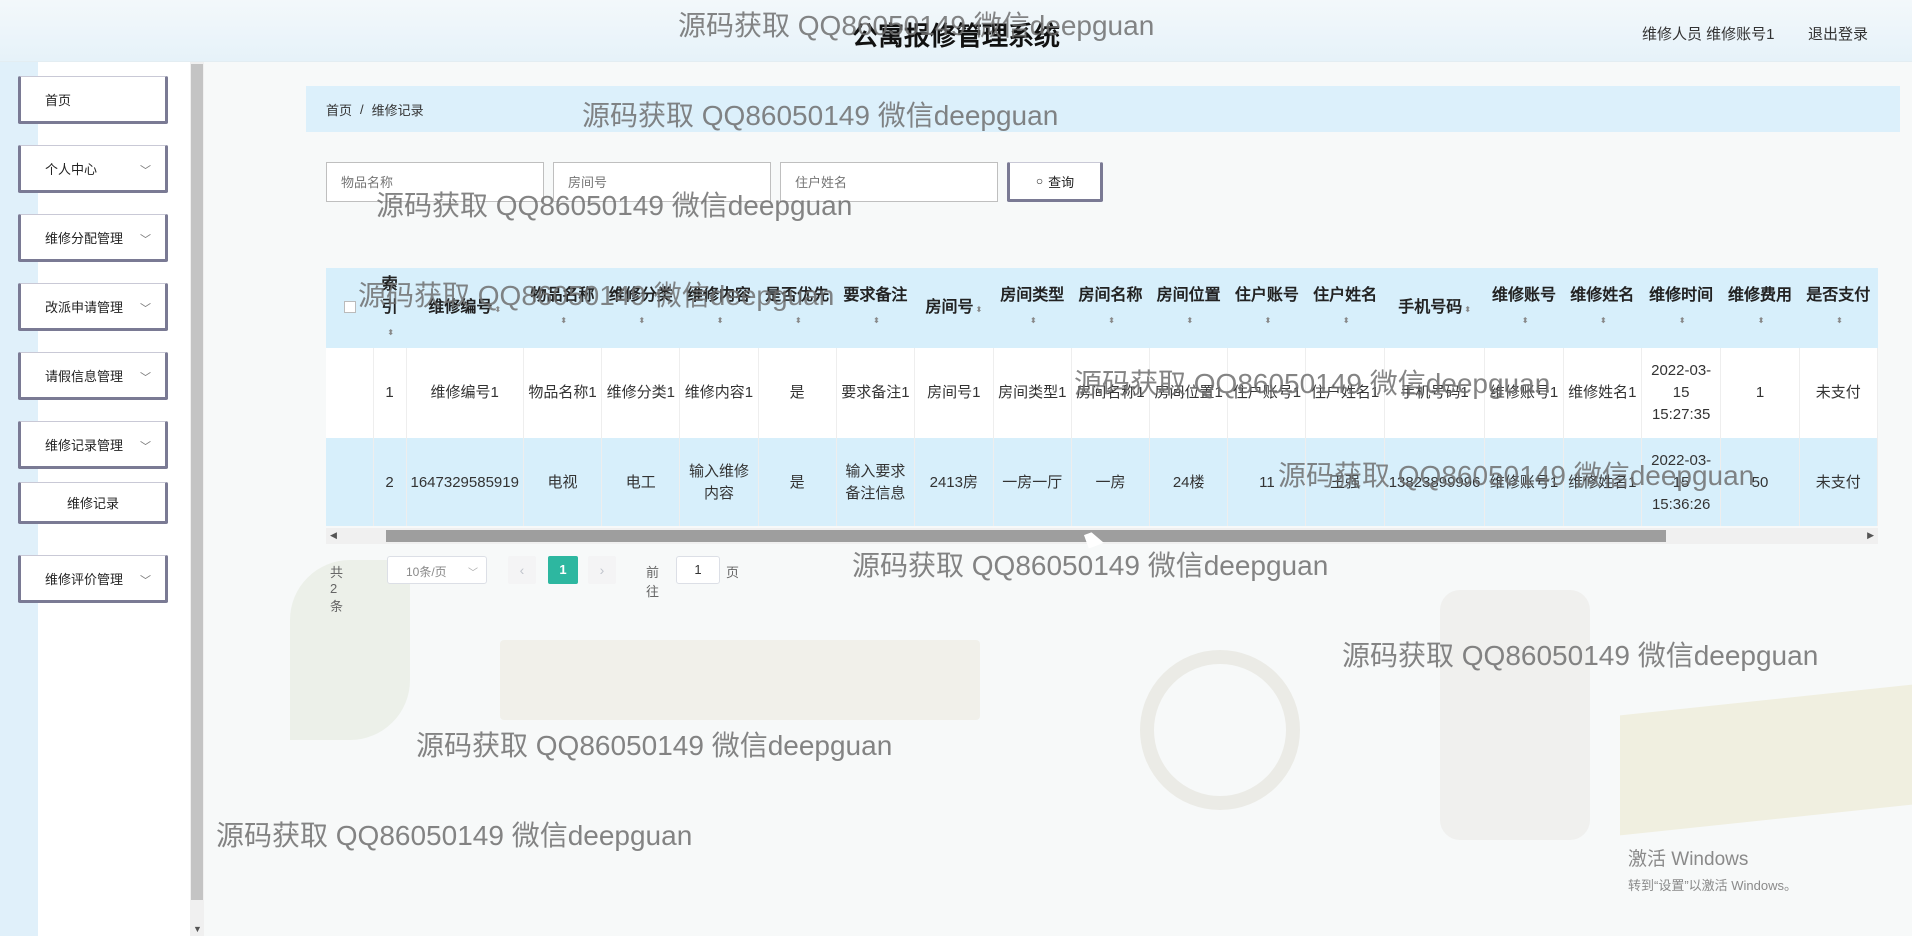 This screenshot has width=1912, height=936. Describe the element at coordinates (1189, 308) in the screenshot. I see `column-header: 房间位置⬍` at that location.